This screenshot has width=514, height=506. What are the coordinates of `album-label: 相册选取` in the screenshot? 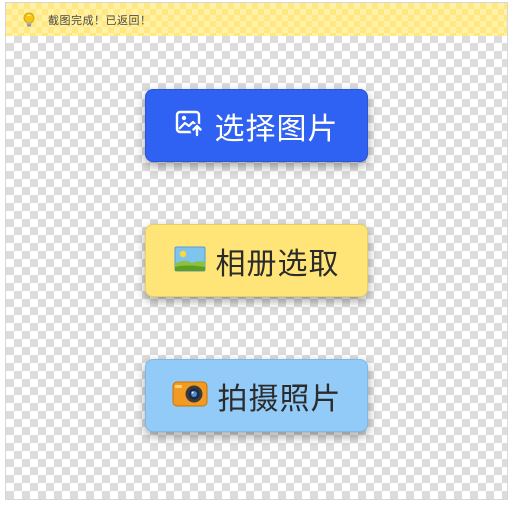 It's located at (277, 264).